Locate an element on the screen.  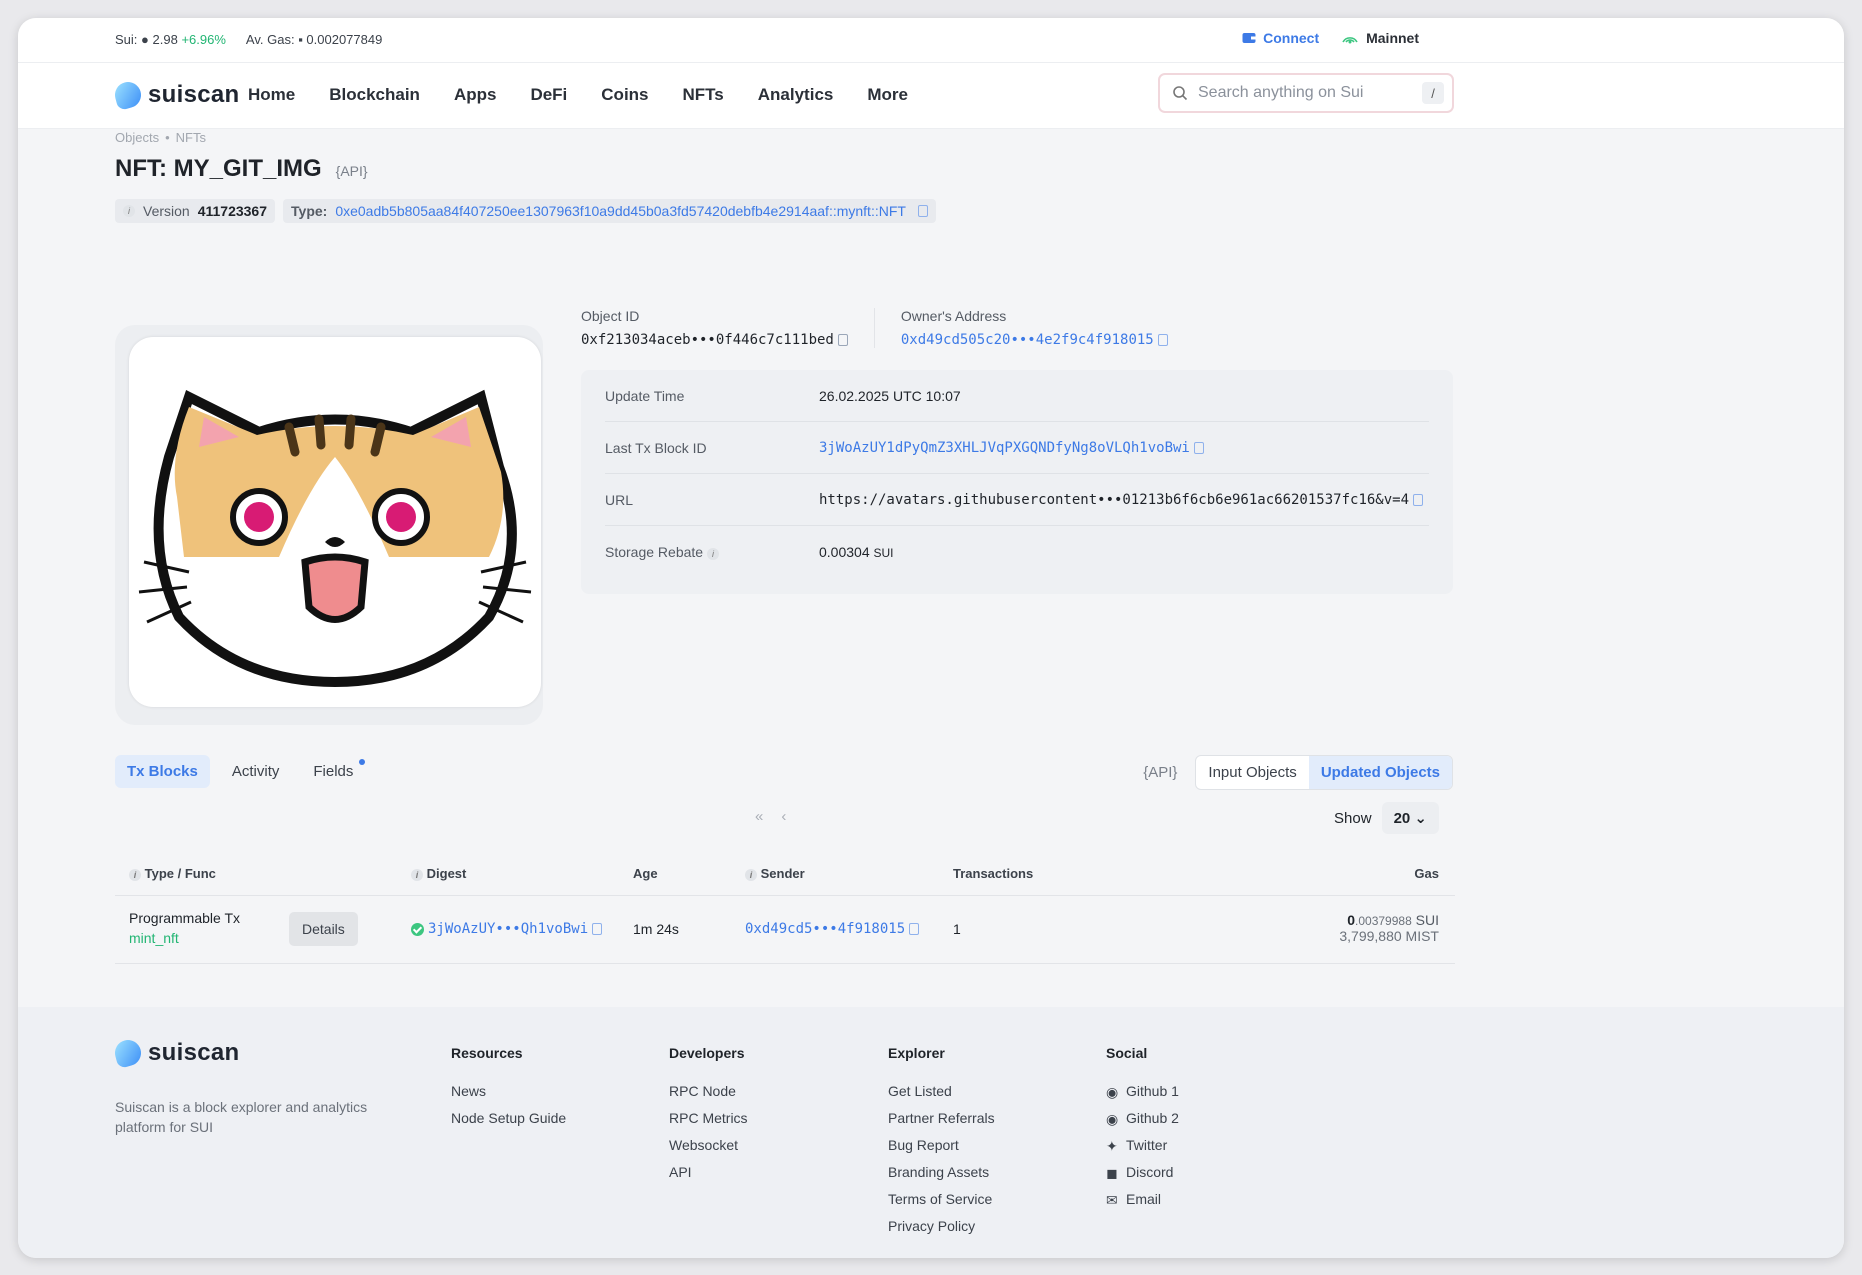
twitter-icon: ✦ is located at coordinates (1112, 1146).